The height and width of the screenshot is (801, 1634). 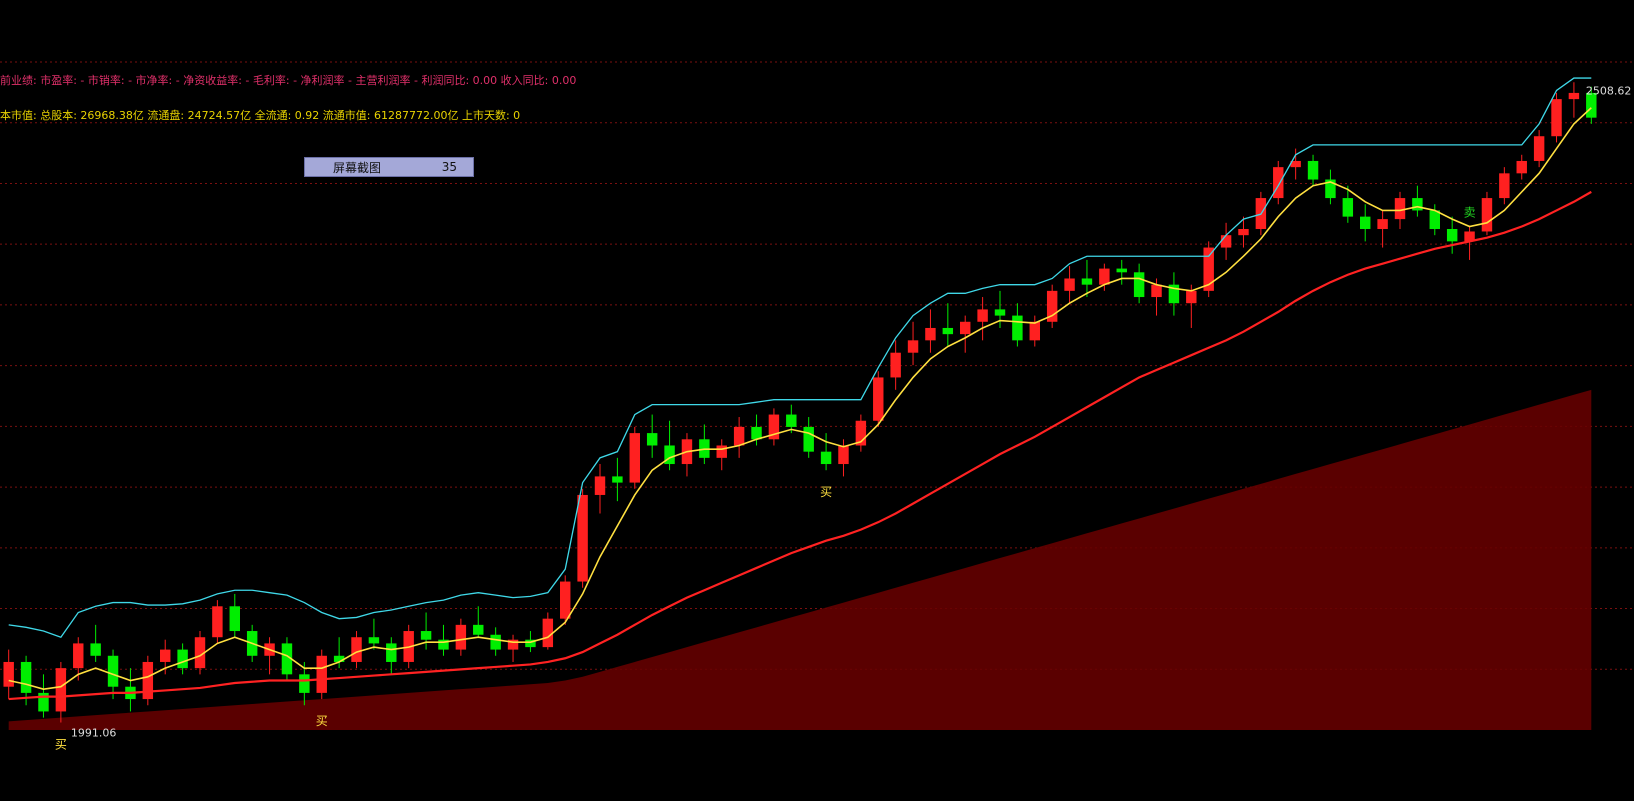 I want to click on sell-signal-label: 卖, so click(x=1470, y=213).